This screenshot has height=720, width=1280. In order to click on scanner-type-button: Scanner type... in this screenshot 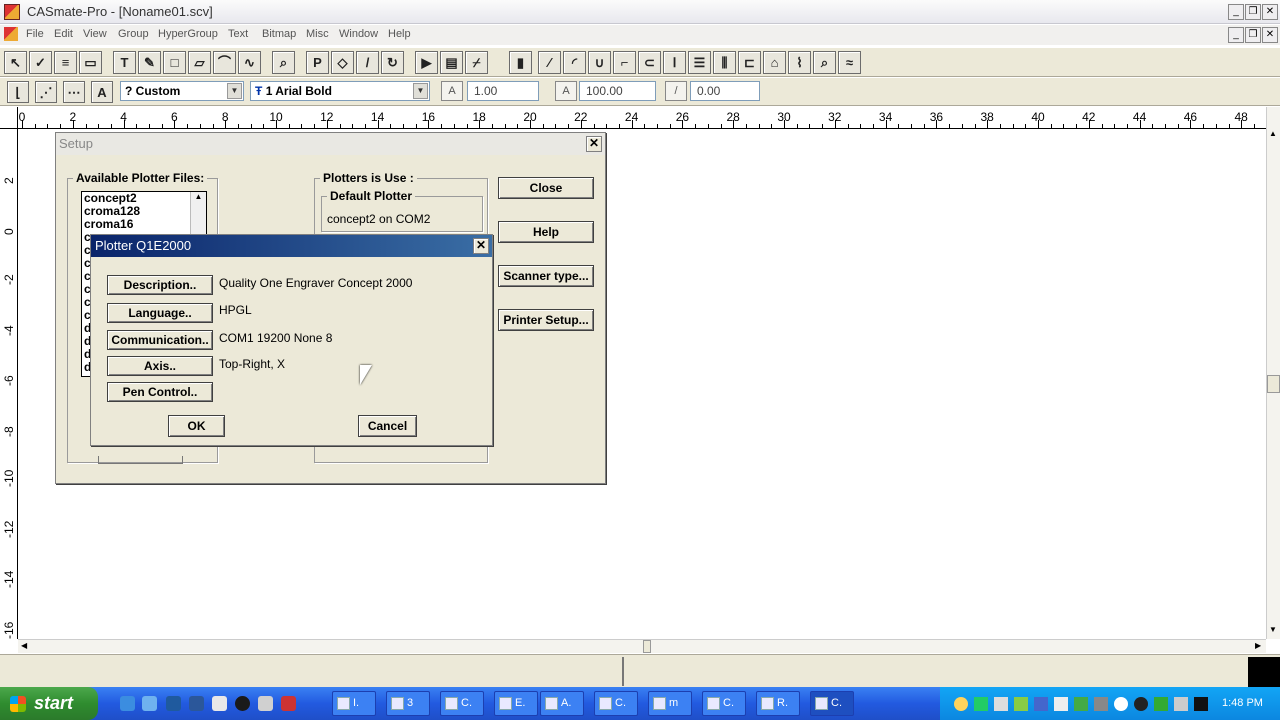, I will do `click(546, 276)`.